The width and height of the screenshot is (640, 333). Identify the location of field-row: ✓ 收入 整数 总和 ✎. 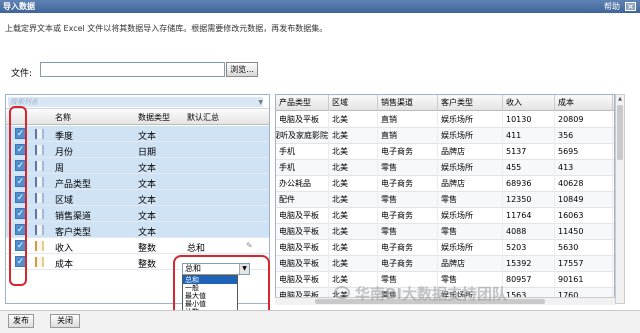
(137, 246).